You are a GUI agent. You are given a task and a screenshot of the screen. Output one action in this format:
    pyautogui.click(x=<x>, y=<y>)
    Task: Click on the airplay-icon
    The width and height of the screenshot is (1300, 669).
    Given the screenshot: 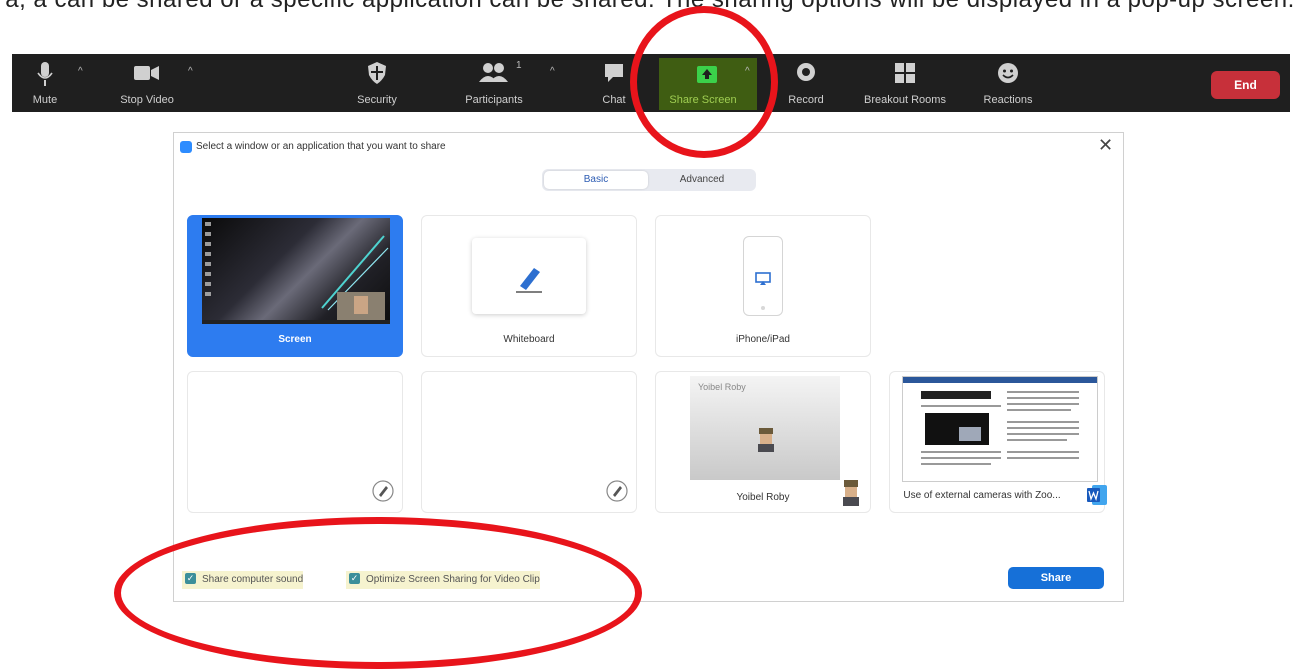 What is the action you would take?
    pyautogui.click(x=763, y=291)
    